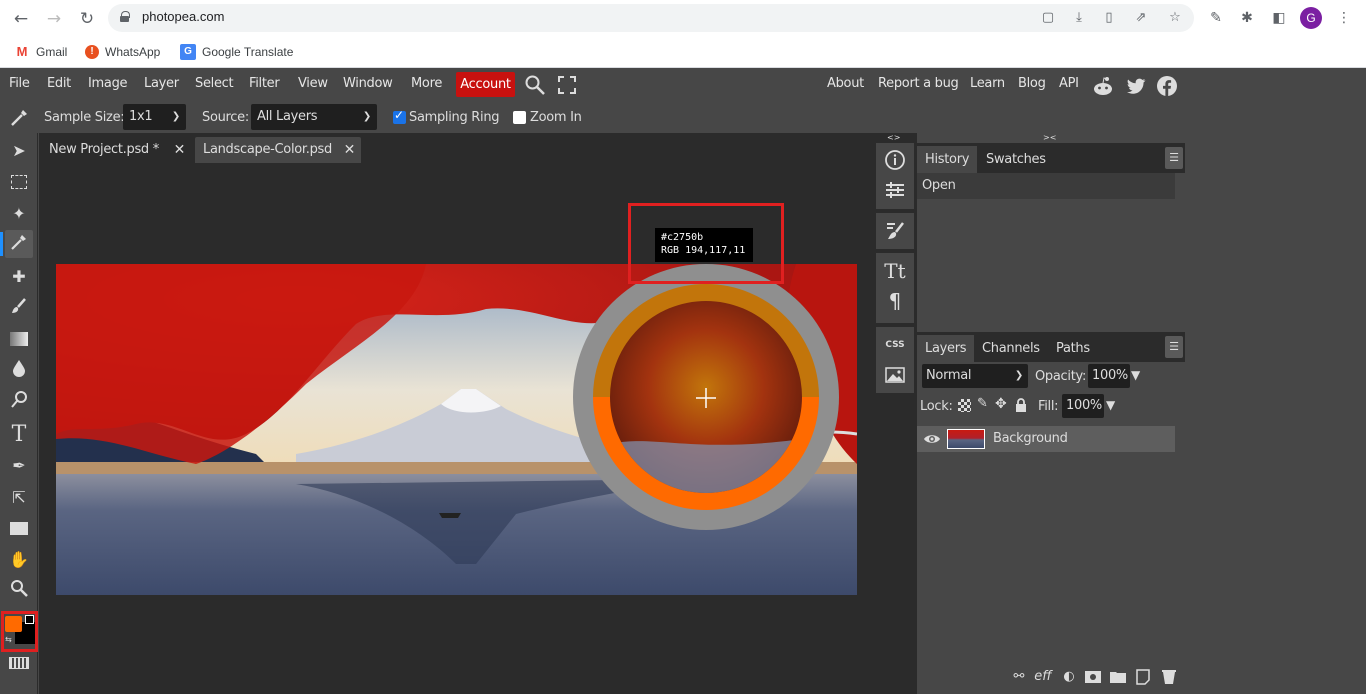 This screenshot has width=1366, height=694. Describe the element at coordinates (1344, 18) in the screenshot. I see `browser-menu-icon: ⋮` at that location.